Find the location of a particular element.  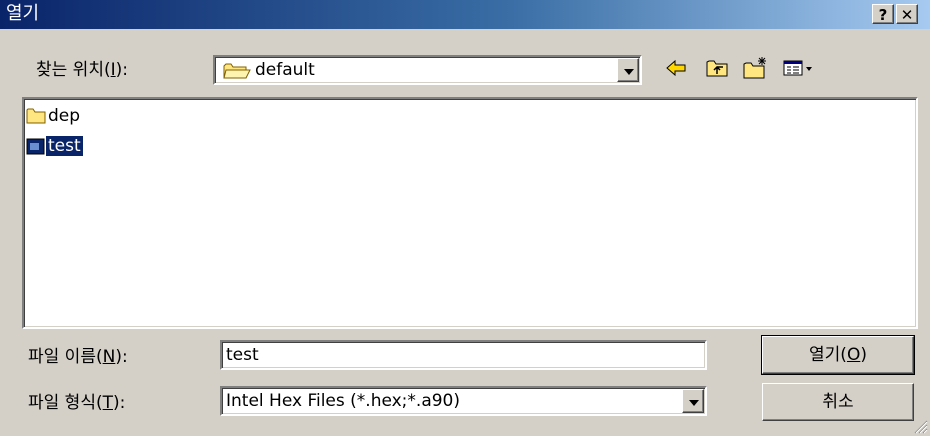

file-name-input: test is located at coordinates (463, 355).